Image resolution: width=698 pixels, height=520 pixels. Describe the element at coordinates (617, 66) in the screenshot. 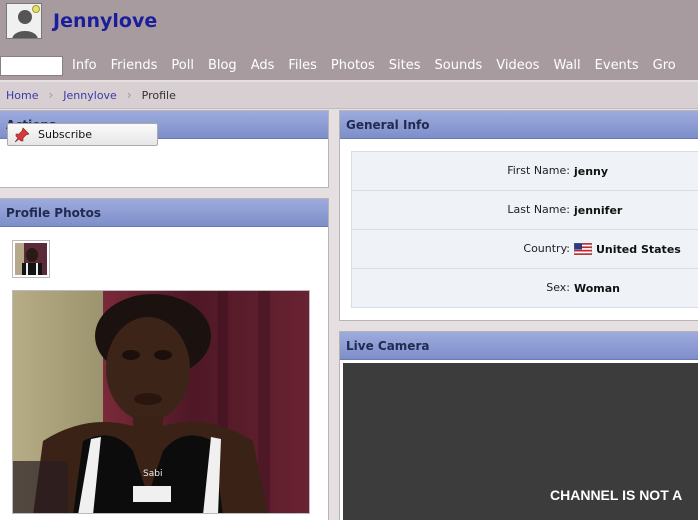

I see `nav-item-events: Events` at that location.